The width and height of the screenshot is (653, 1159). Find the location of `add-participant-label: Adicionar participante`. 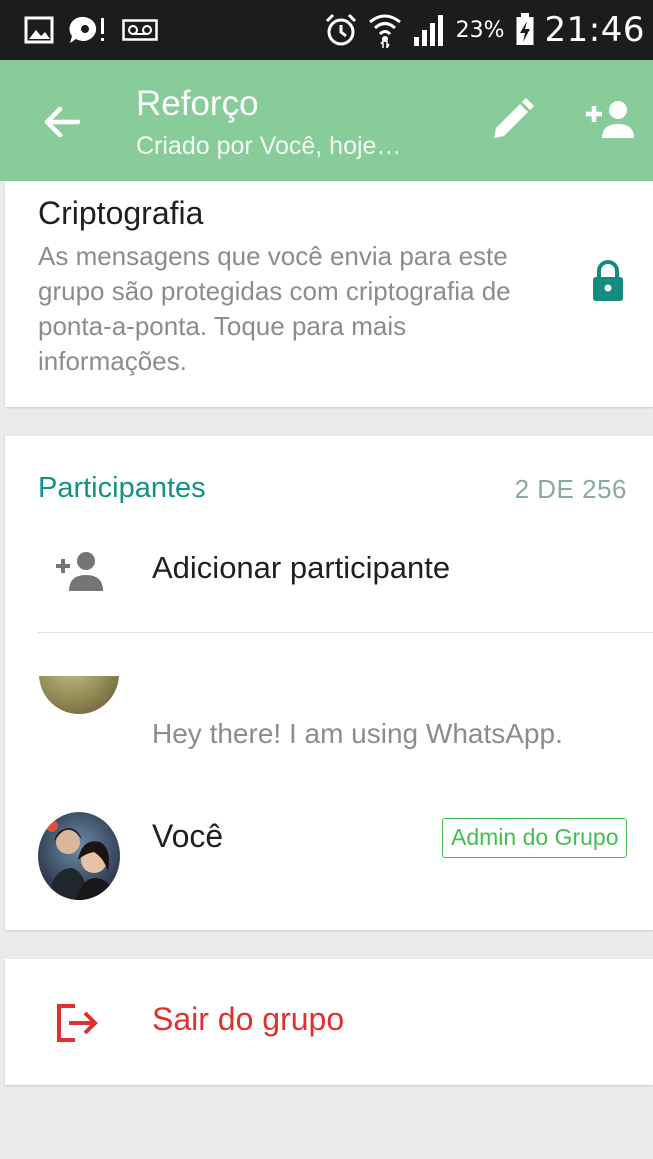

add-participant-label: Adicionar participante is located at coordinates (301, 567).